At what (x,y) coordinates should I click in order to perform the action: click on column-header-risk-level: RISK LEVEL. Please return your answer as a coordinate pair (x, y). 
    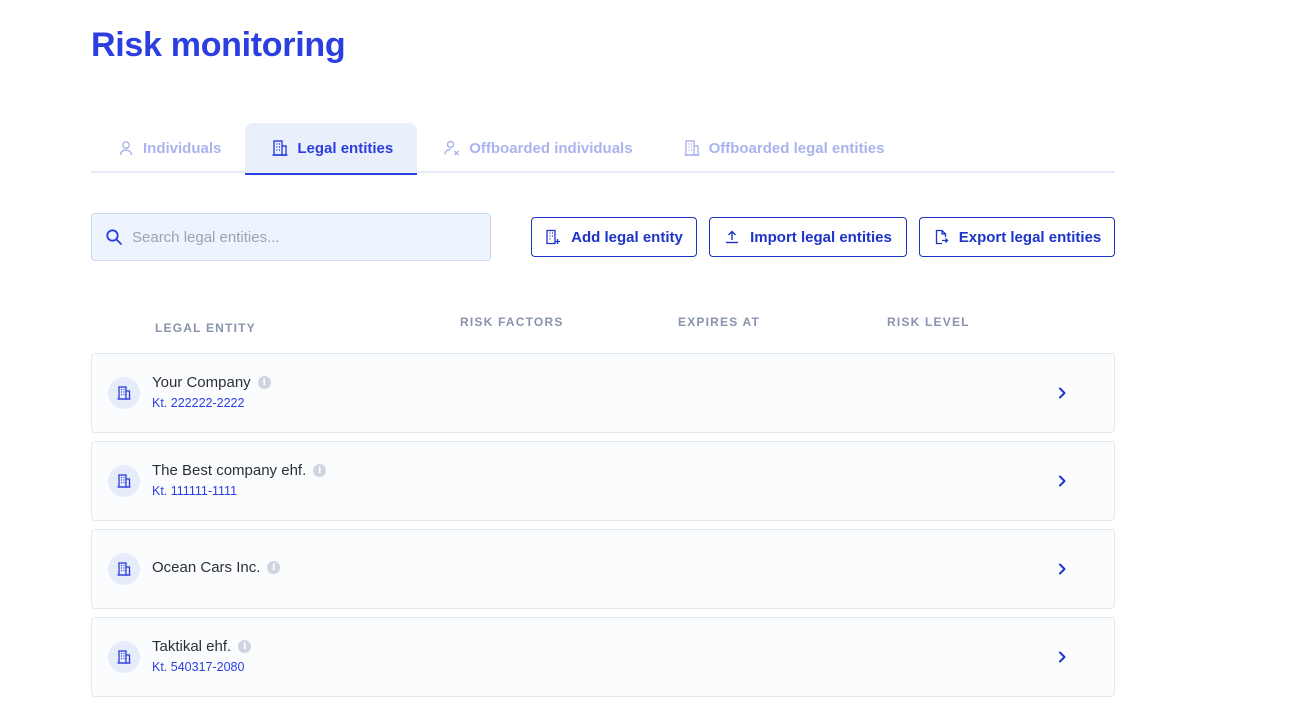
    Looking at the image, I should click on (928, 322).